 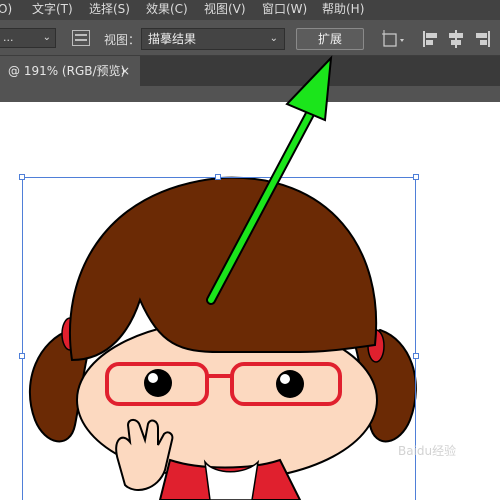 What do you see at coordinates (52, 9) in the screenshot?
I see `menu-item-type: 文字(T)` at bounding box center [52, 9].